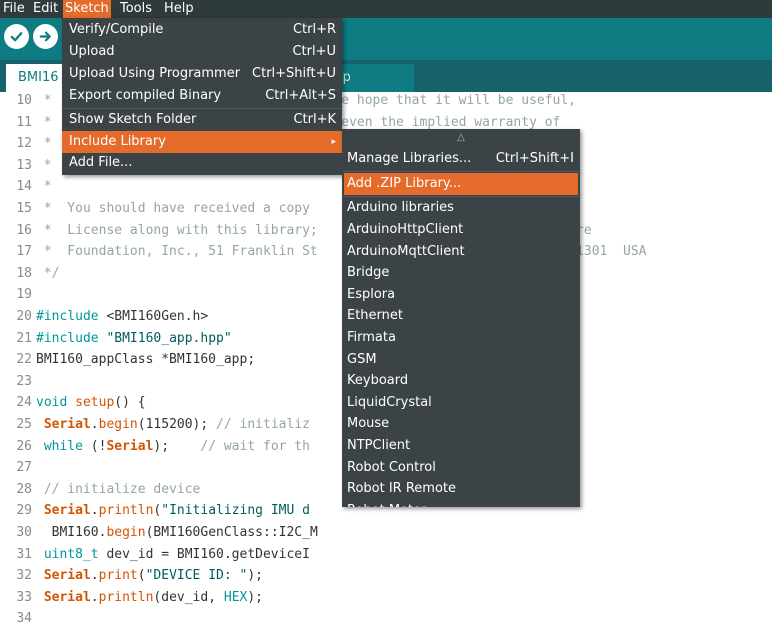 The width and height of the screenshot is (772, 630). Describe the element at coordinates (391, 467) in the screenshot. I see `library-item-label: Robot Control` at that location.